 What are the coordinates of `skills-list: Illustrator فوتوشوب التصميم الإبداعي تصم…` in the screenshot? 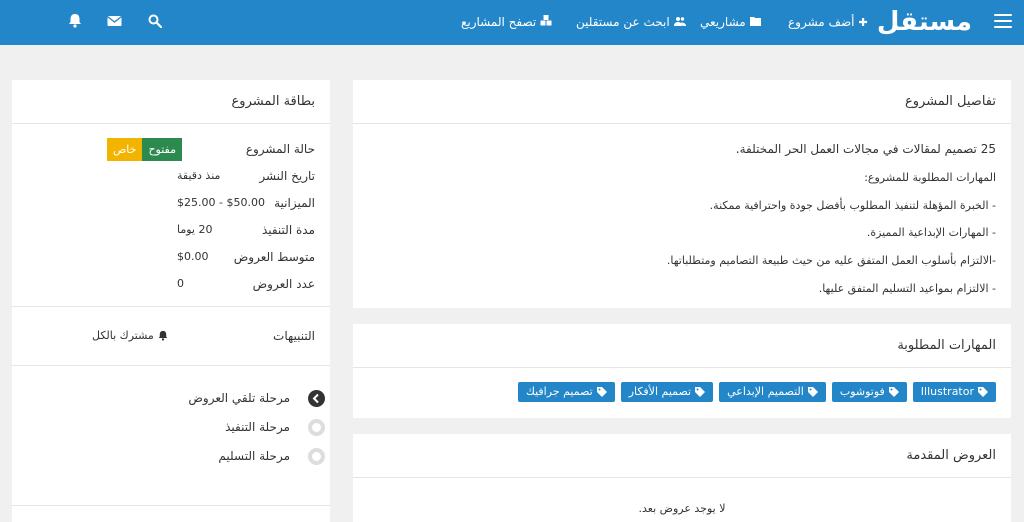 It's located at (682, 392).